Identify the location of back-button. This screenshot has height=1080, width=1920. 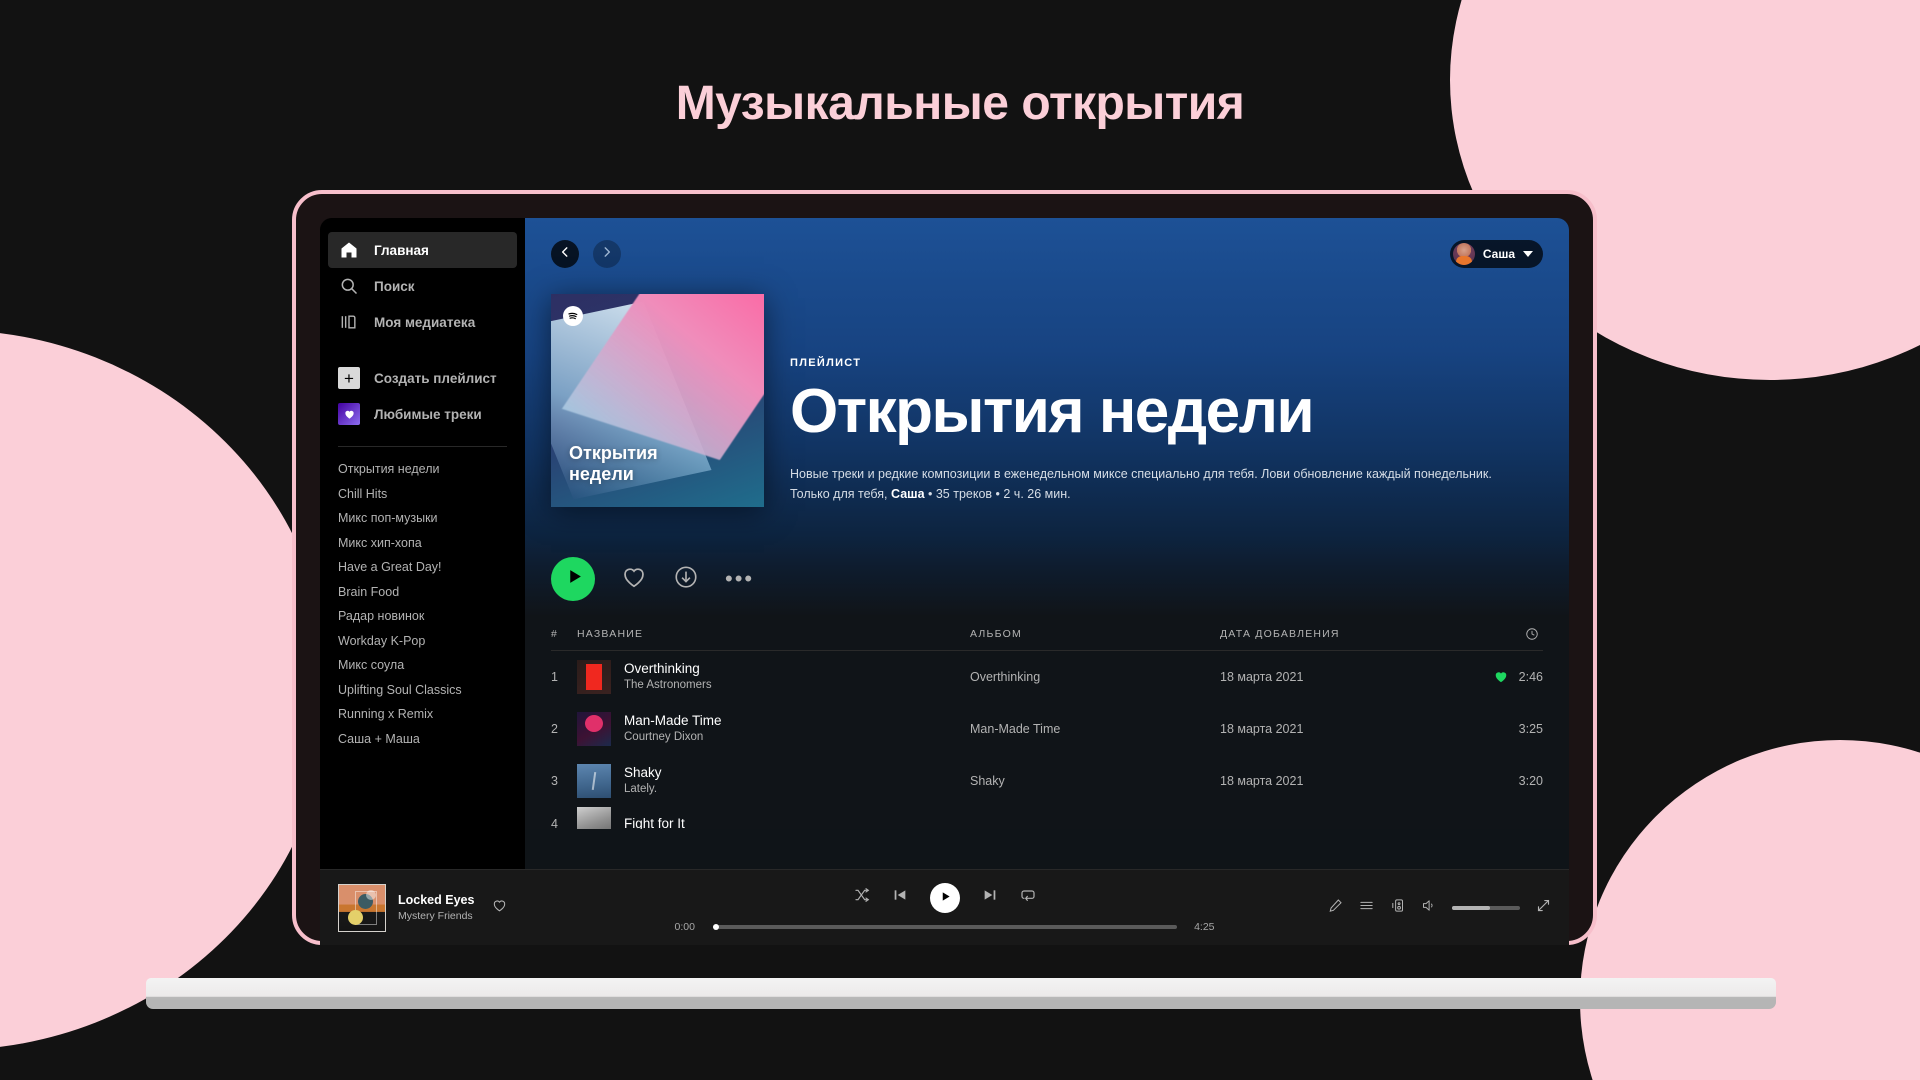
(565, 254).